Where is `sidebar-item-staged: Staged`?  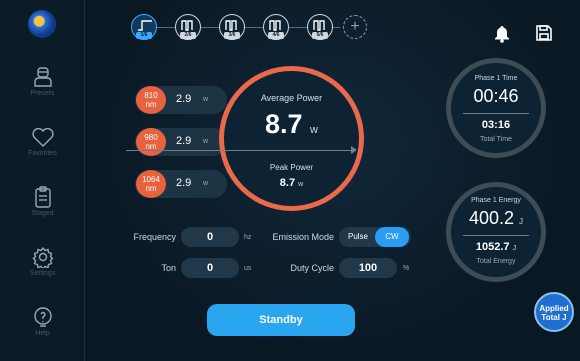 sidebar-item-staged: Staged is located at coordinates (42, 216).